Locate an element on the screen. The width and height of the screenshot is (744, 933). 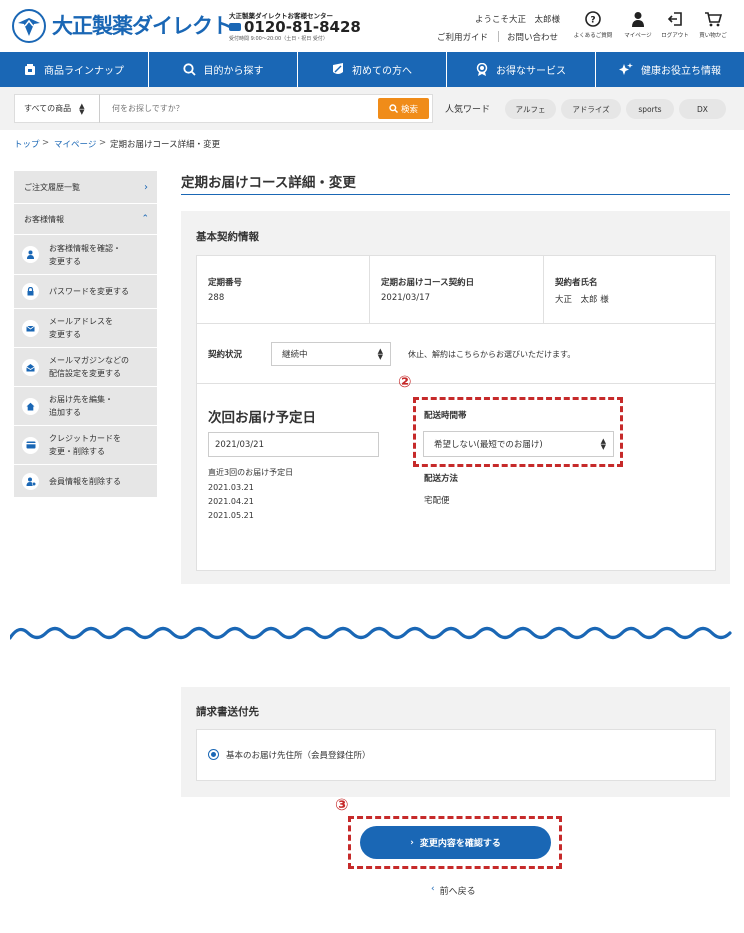
sidebar-item-password: パスワードを変更する is located at coordinates (85, 291).